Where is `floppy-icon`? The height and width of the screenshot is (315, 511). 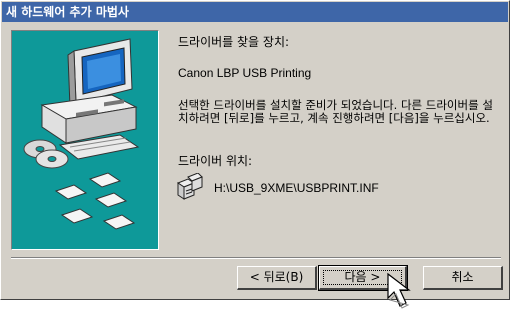 floppy-icon is located at coordinates (95, 201).